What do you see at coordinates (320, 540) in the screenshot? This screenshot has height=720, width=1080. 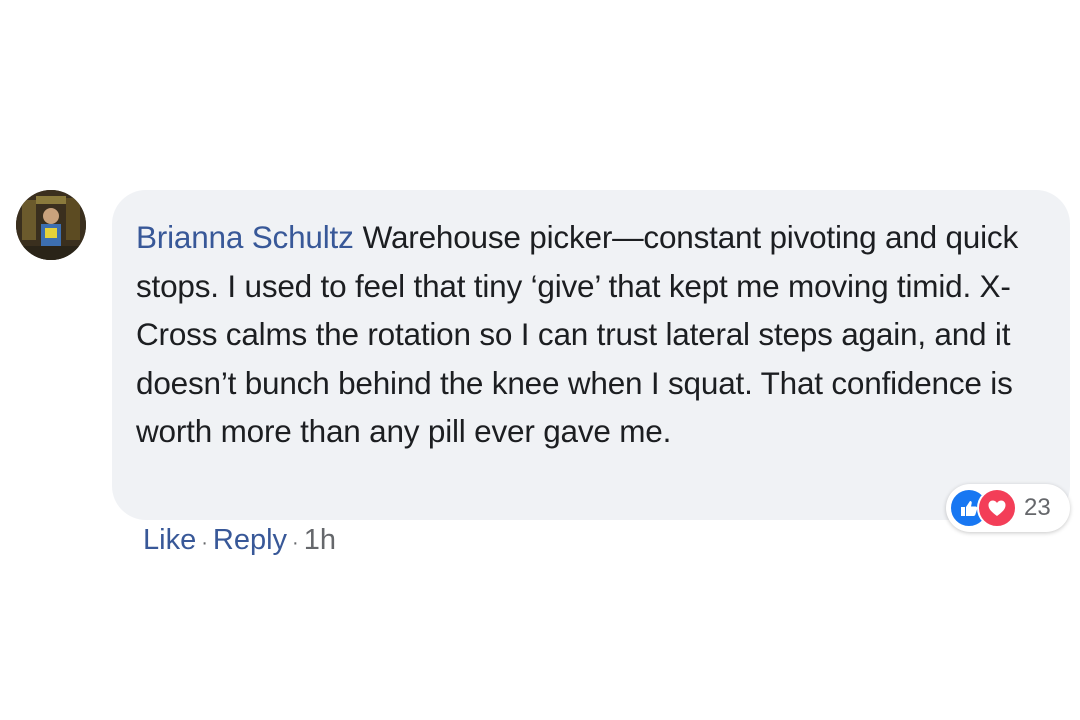 I see `timestamp: 1h` at bounding box center [320, 540].